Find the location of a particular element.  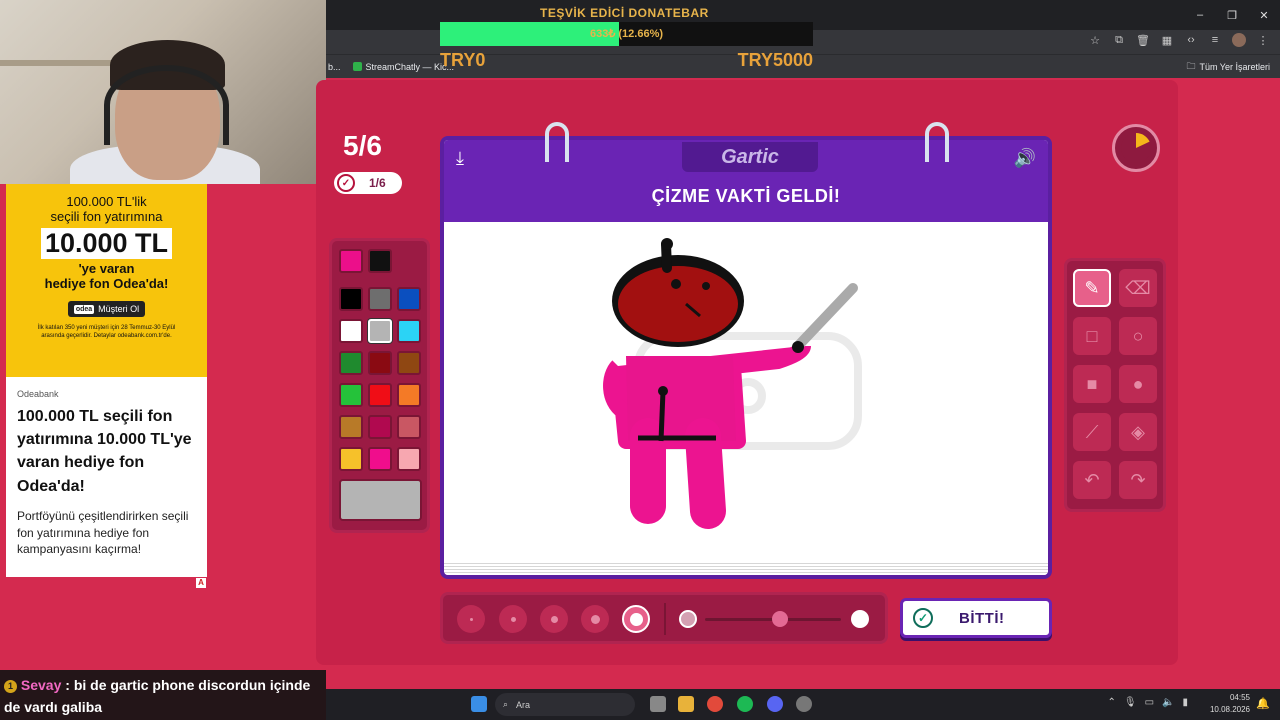

ad-cta-label: Müşteri Ol is located at coordinates (119, 309).